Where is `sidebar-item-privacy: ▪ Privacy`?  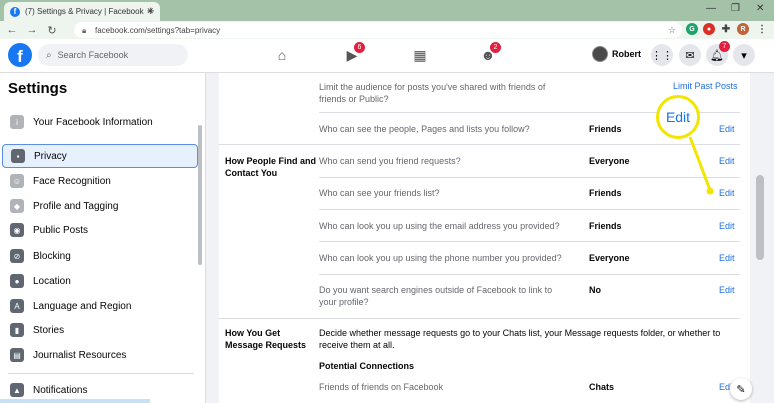
sidebar-item-privacy: ▪ Privacy is located at coordinates (100, 156).